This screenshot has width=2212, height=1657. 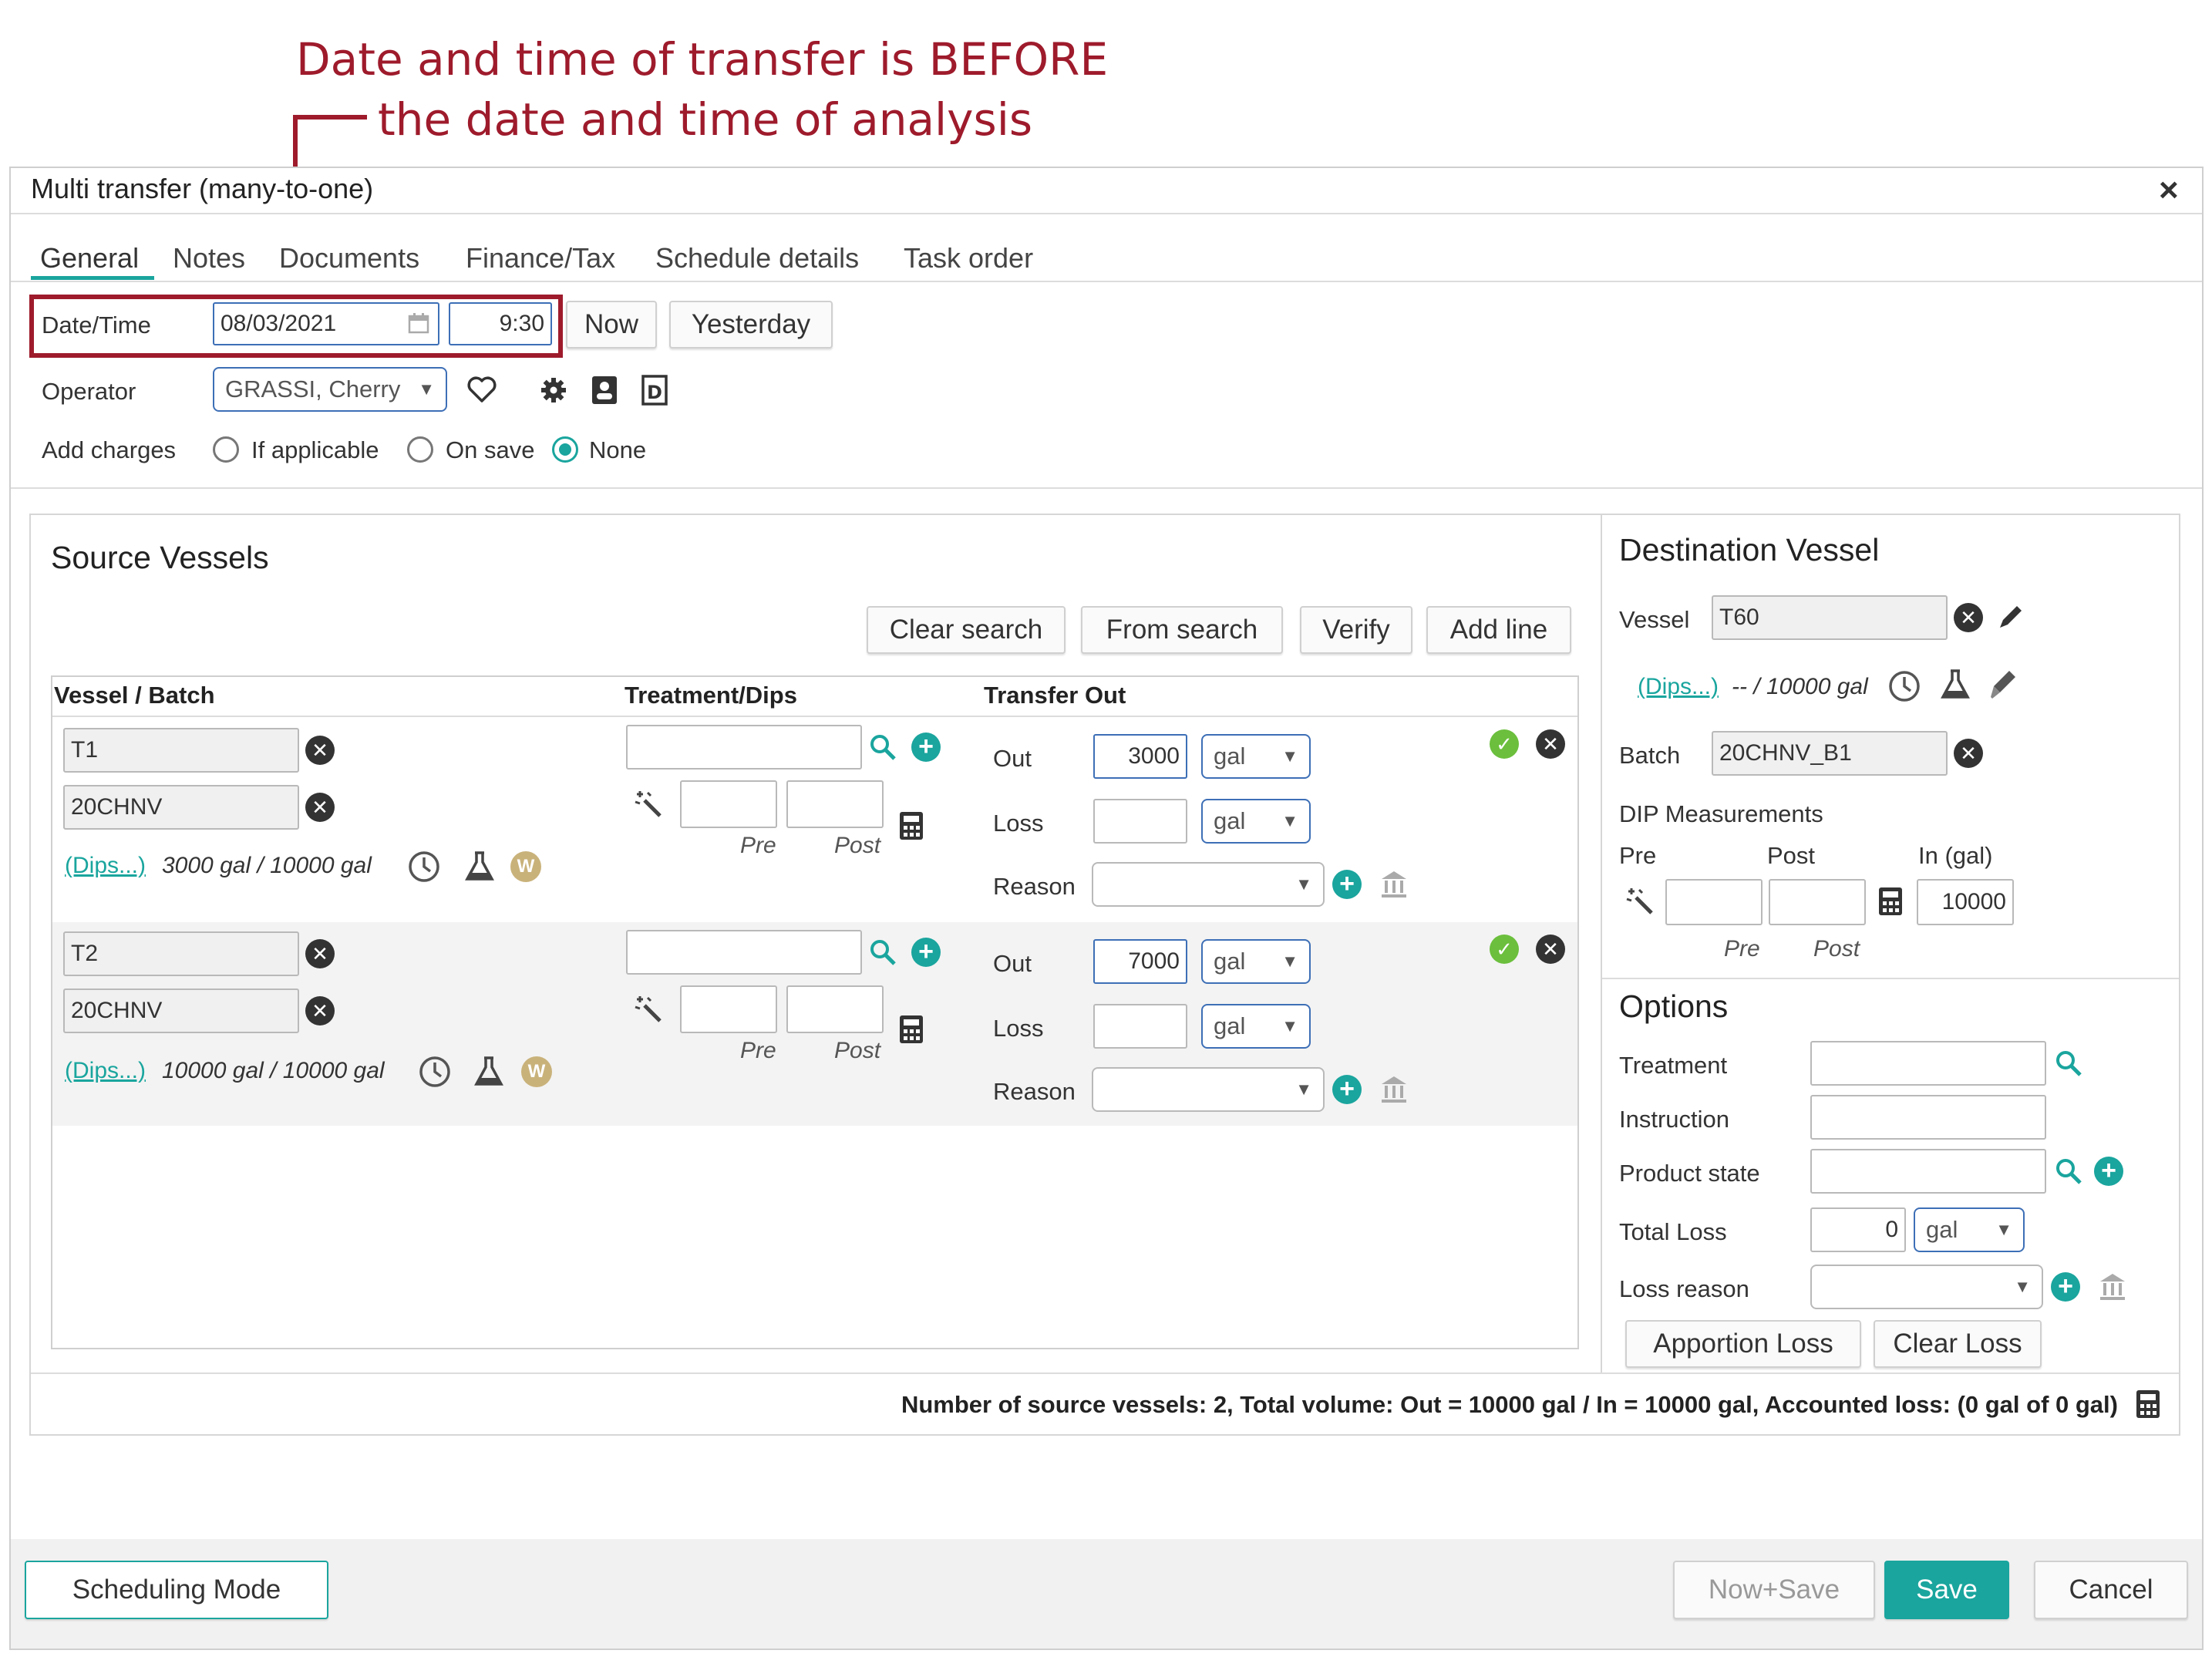 I want to click on clear-loss-button: Clear Loss, so click(x=1958, y=1344).